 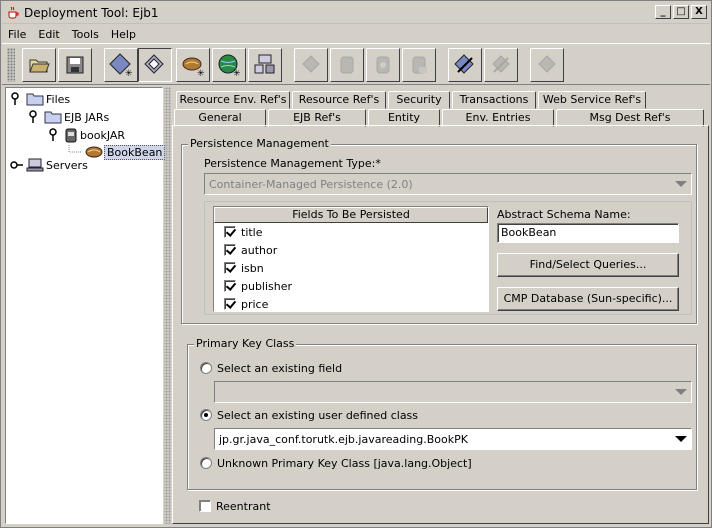 I want to click on maximize-button: □, so click(x=681, y=12).